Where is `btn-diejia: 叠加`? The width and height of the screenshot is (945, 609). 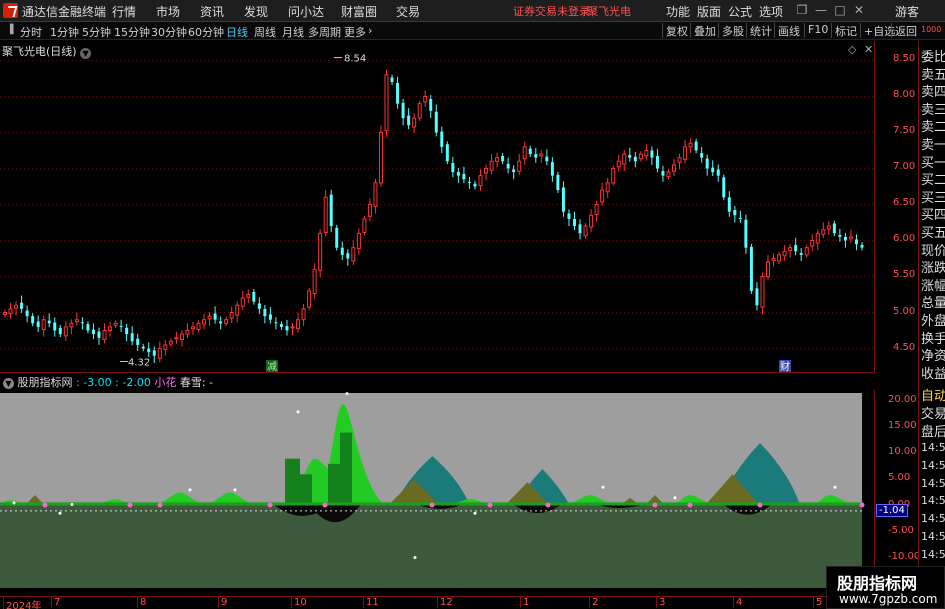
btn-diejia: 叠加 is located at coordinates (703, 30).